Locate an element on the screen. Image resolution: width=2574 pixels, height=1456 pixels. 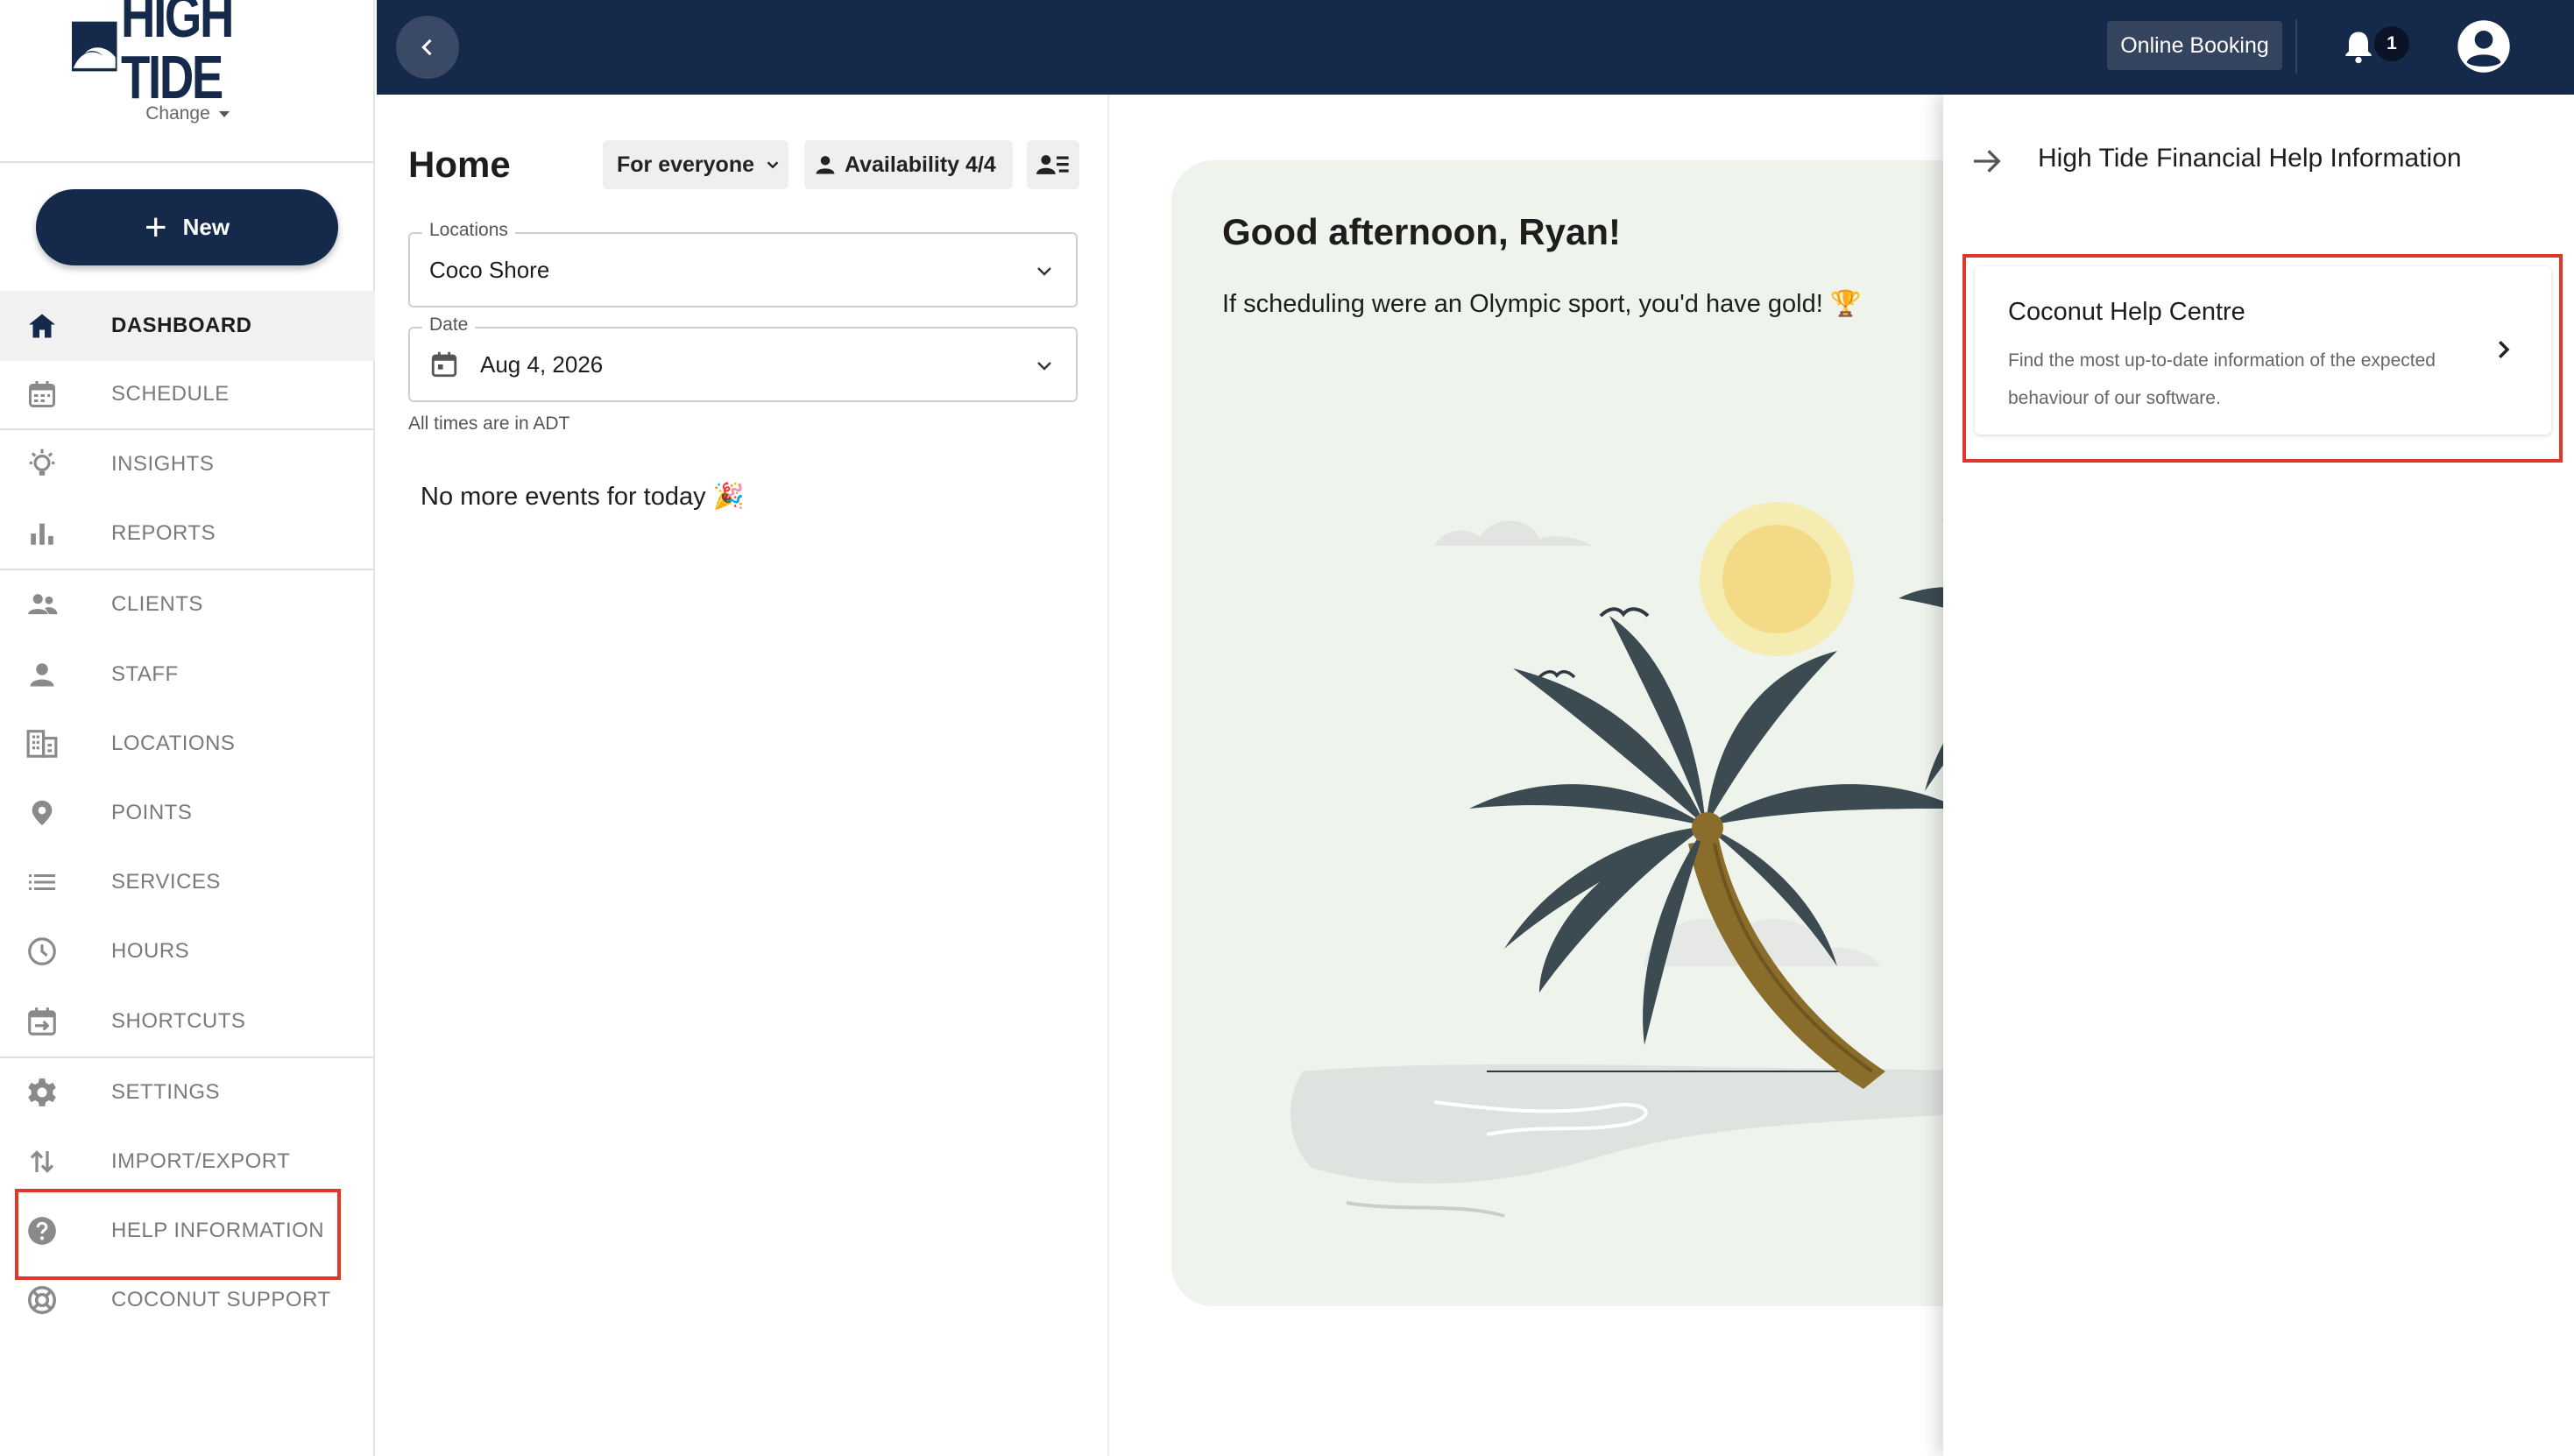
contact-list-icon is located at coordinates (1052, 164).